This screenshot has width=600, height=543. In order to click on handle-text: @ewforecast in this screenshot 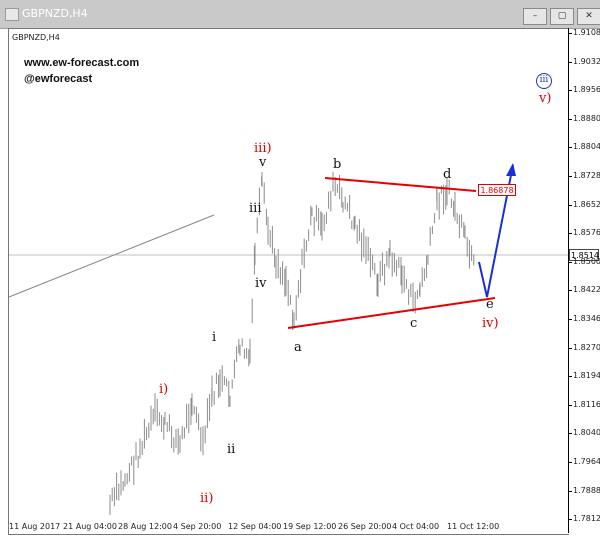, I will do `click(58, 79)`.